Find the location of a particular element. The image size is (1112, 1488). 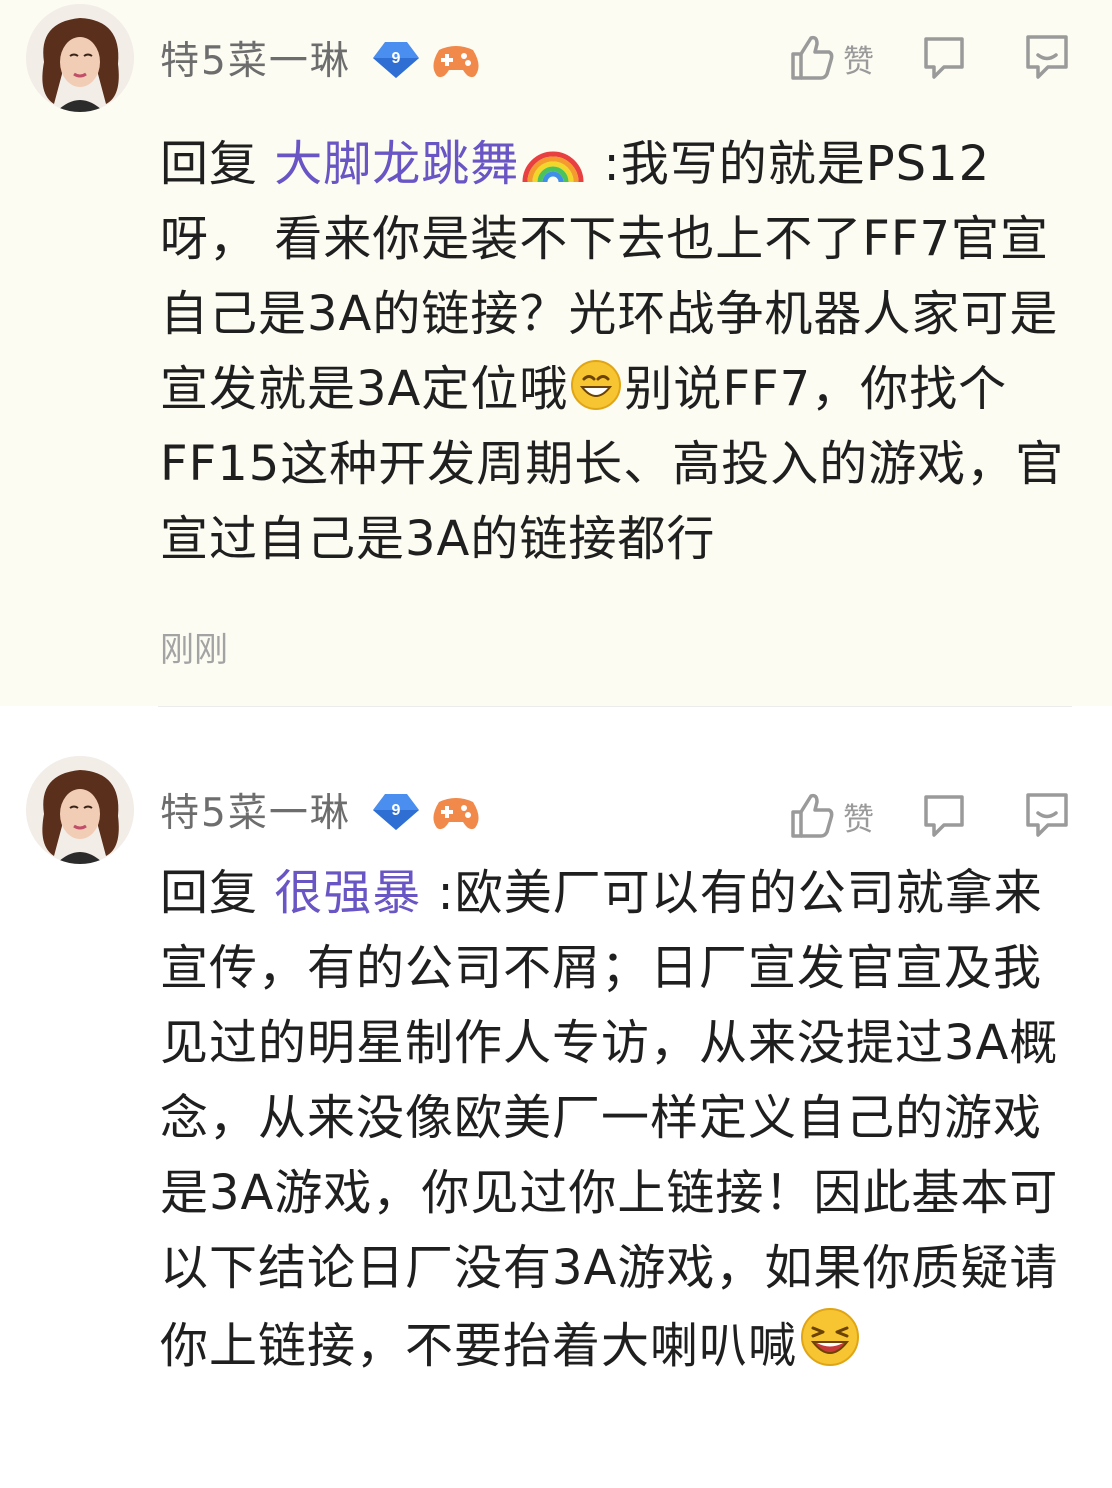

mention-link: 很强暴 is located at coordinates (347, 893).